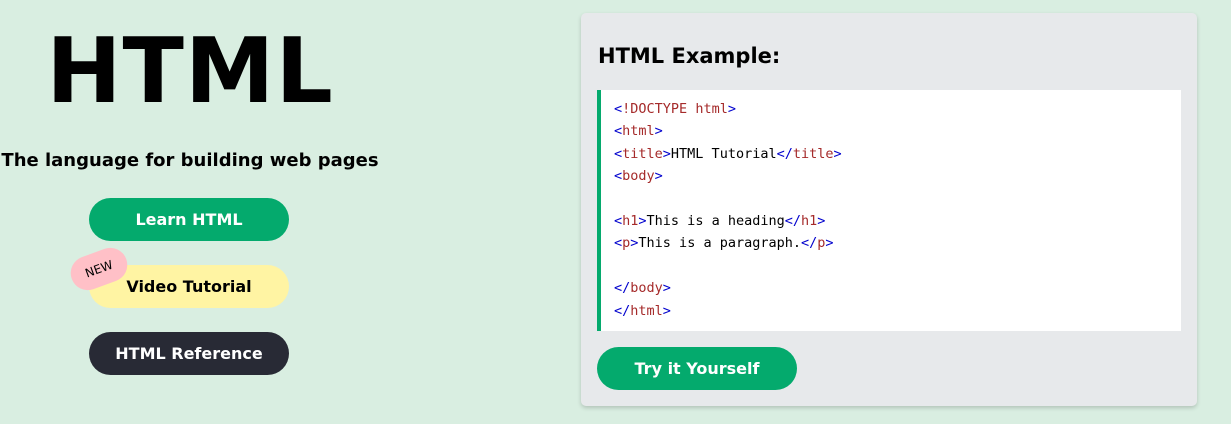 The image size is (1231, 424). What do you see at coordinates (190, 160) in the screenshot?
I see `tagline: The language for building web pages` at bounding box center [190, 160].